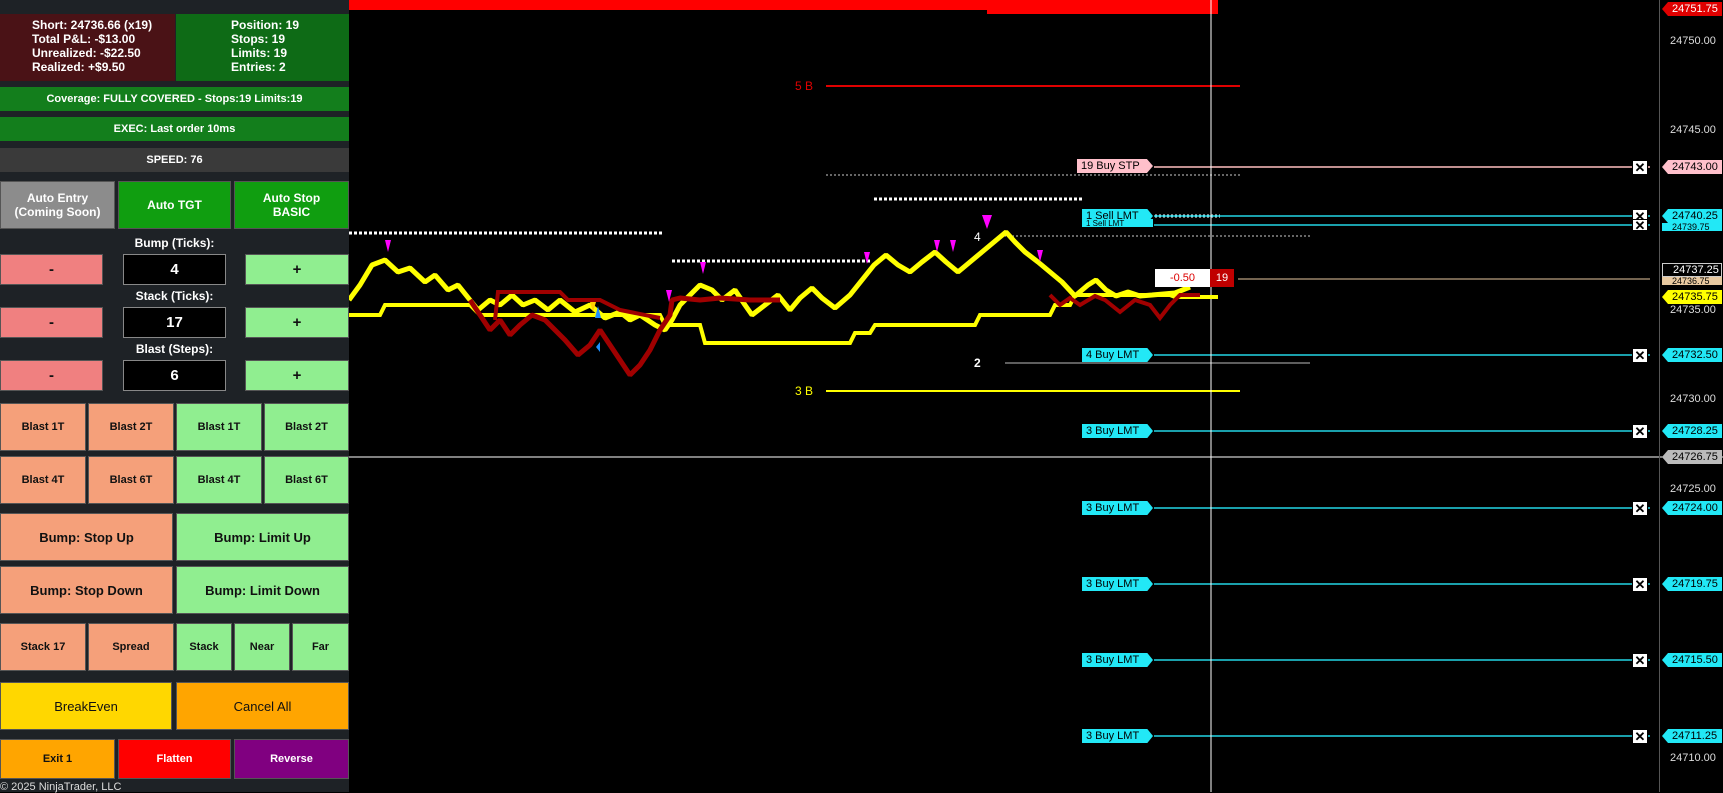 The image size is (1723, 793). Describe the element at coordinates (174, 269) in the screenshot. I see `bump-value-field: 4` at that location.